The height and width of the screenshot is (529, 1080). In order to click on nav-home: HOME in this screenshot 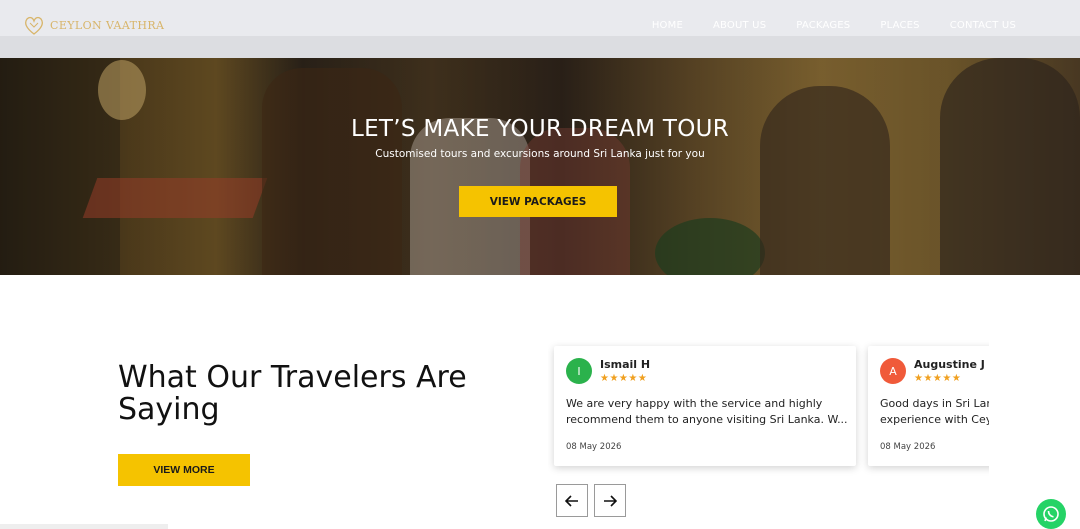, I will do `click(667, 25)`.